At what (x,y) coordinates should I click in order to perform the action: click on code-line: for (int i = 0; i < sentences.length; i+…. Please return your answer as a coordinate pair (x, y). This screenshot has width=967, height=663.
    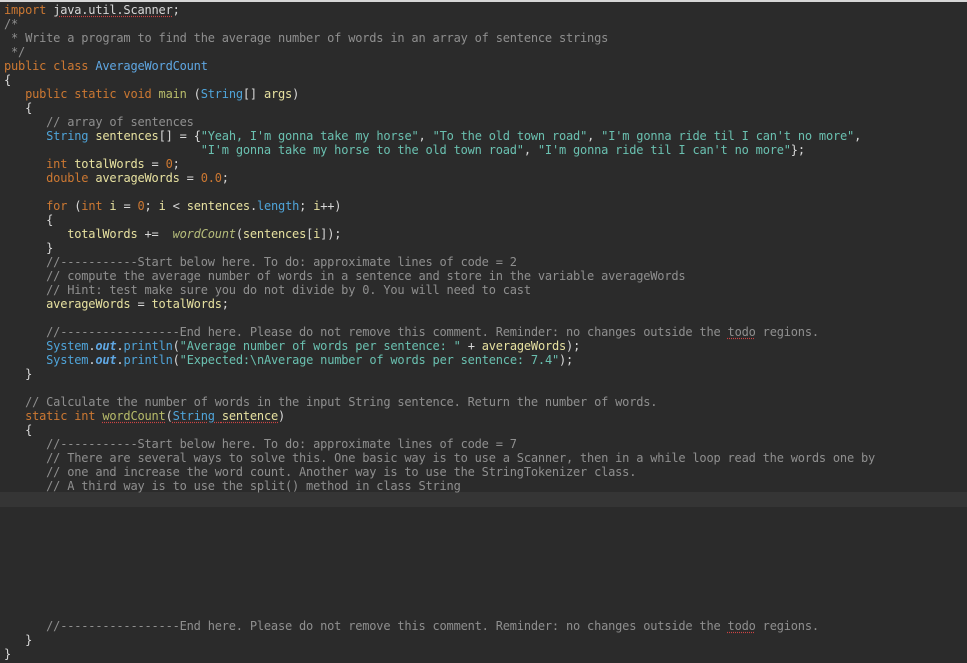
    Looking at the image, I should click on (172, 206).